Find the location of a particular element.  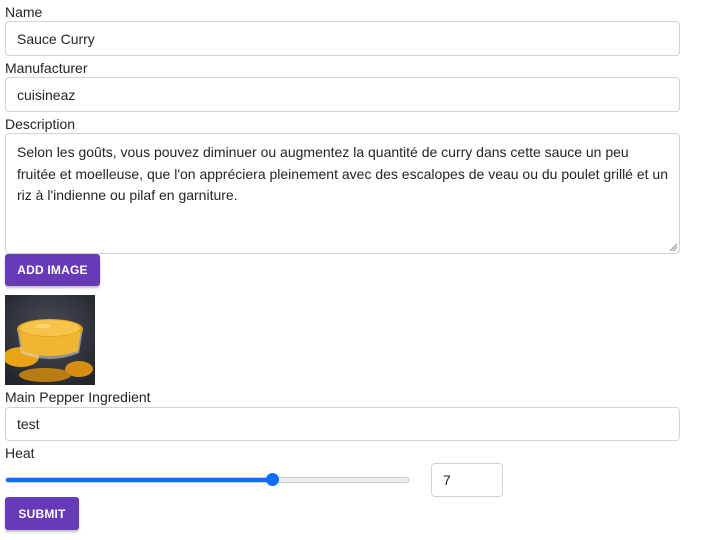

add-image-button: ADD IMAGE is located at coordinates (52, 270).